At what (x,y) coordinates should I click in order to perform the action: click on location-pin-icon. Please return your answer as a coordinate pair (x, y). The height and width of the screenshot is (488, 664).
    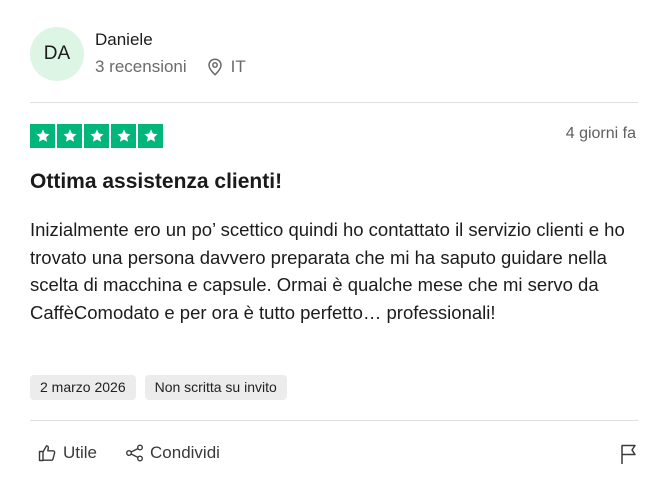
    Looking at the image, I should click on (214, 67).